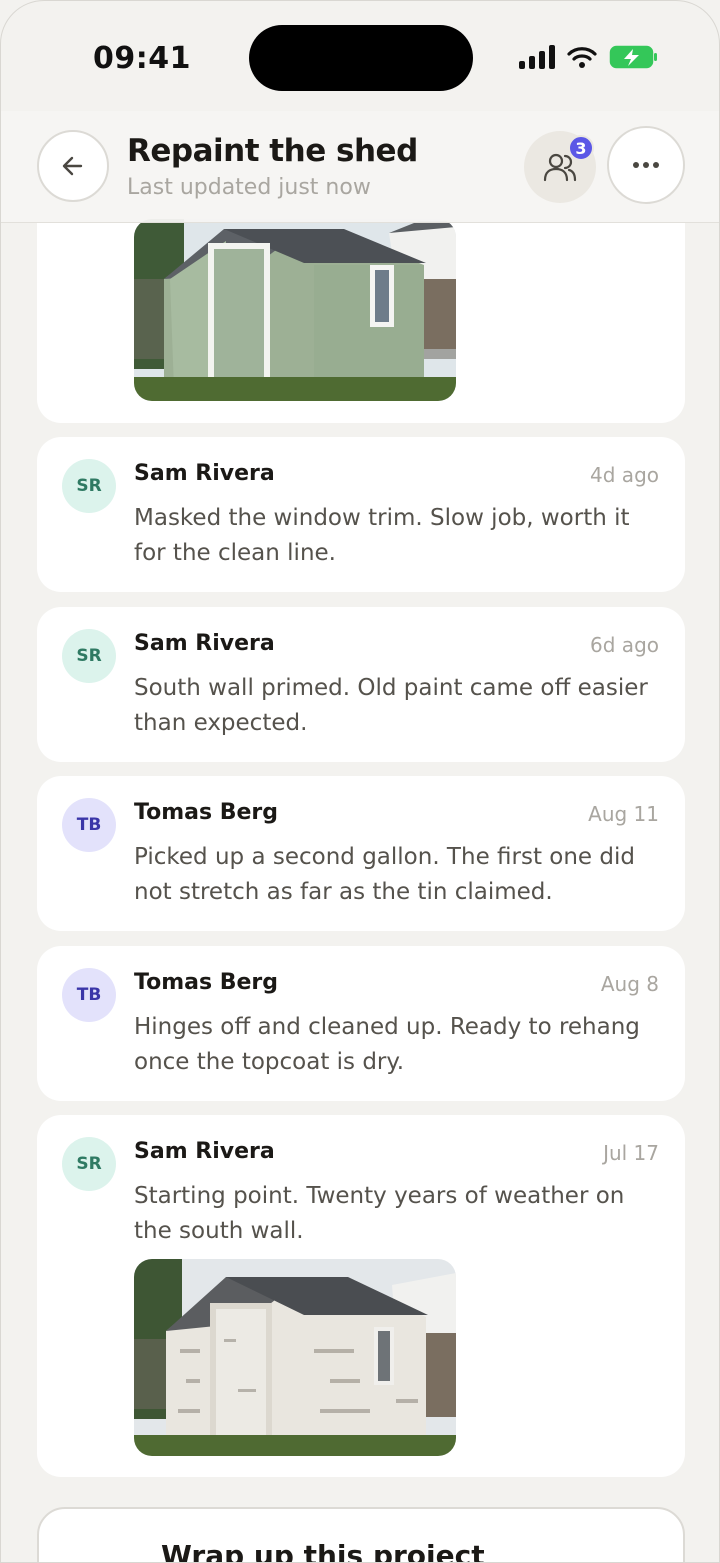 The height and width of the screenshot is (1563, 720). I want to click on dynamic-island, so click(361, 58).